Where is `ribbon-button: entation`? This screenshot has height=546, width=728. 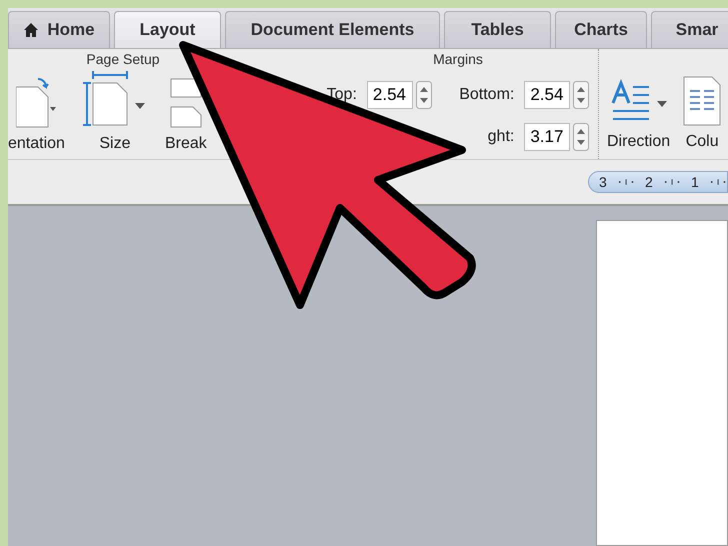 ribbon-button: entation is located at coordinates (36, 115).